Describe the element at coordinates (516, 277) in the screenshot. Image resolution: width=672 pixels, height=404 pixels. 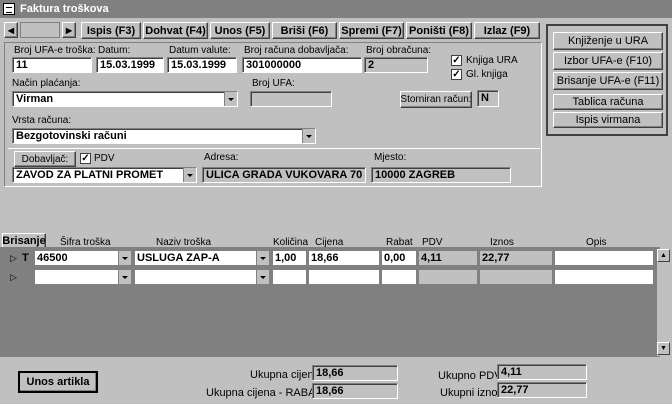
I see `new-row-iznos` at that location.